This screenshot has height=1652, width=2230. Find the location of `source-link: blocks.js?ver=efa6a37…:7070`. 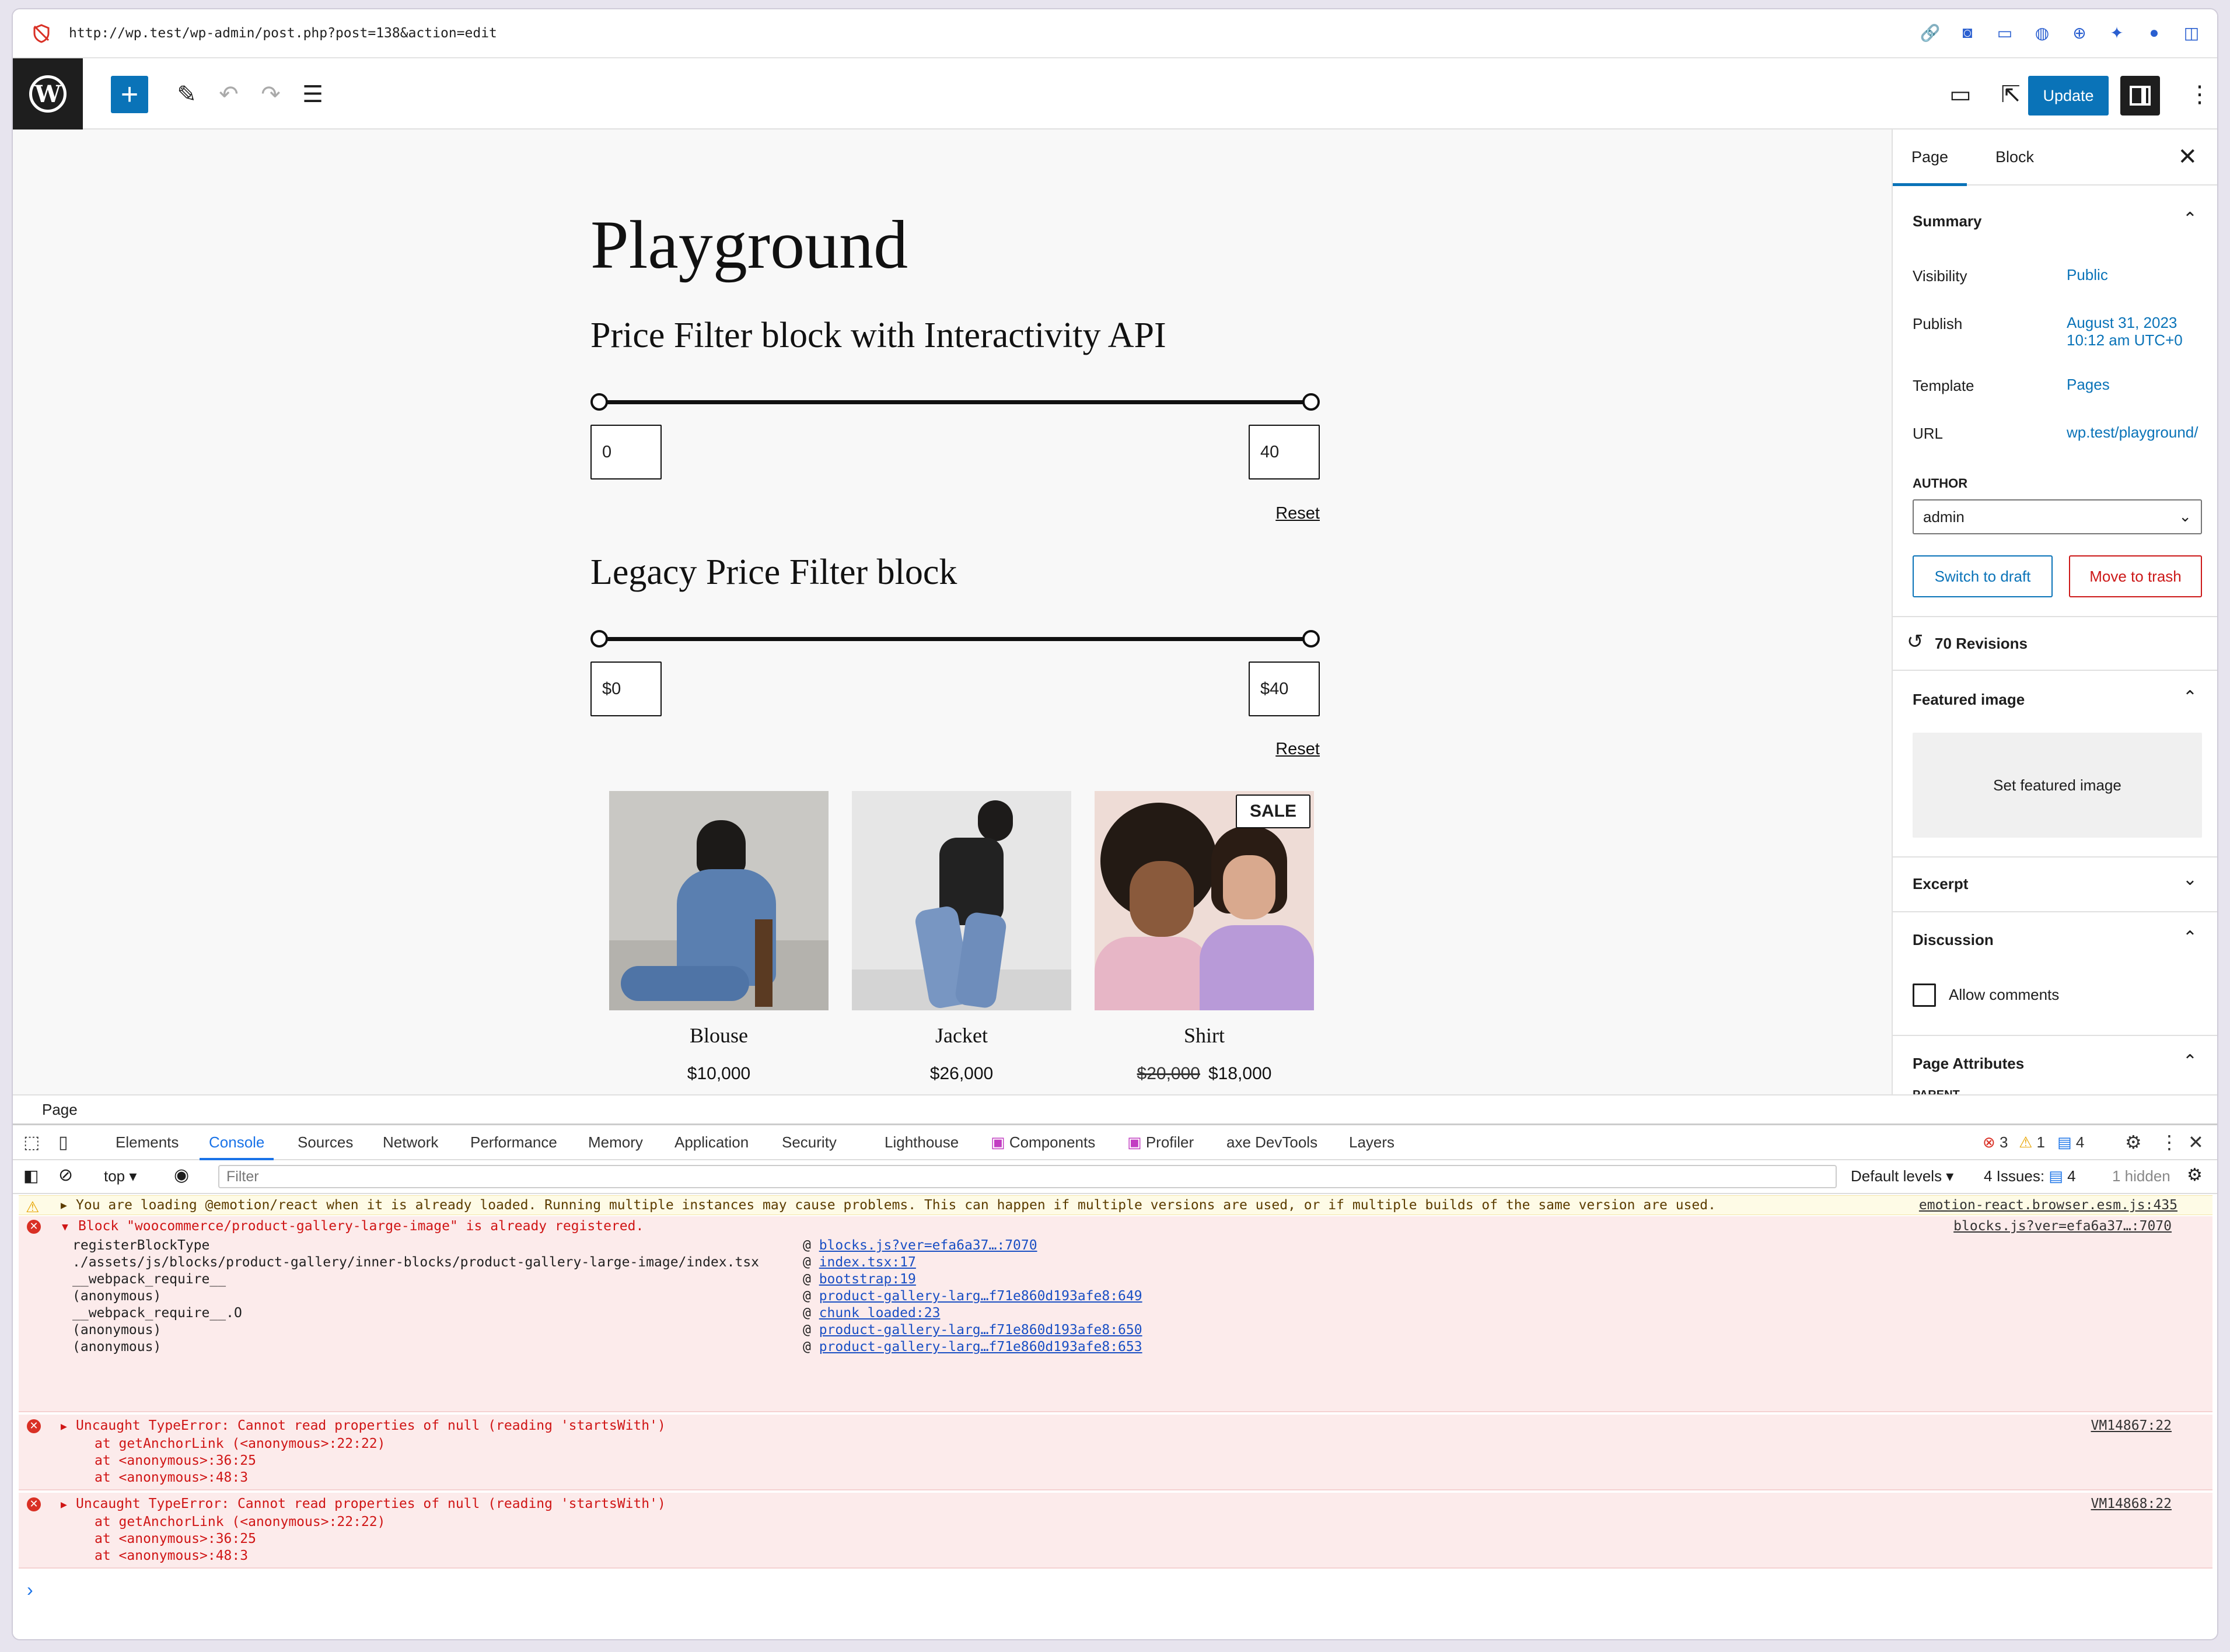

source-link: blocks.js?ver=efa6a37…:7070 is located at coordinates (2062, 1226).